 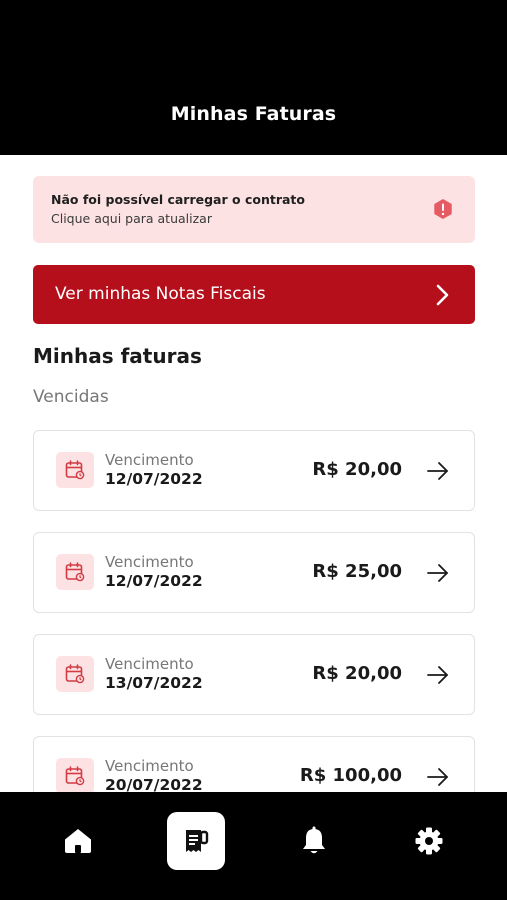 I want to click on page-title: Minhas Faturas, so click(x=253, y=114).